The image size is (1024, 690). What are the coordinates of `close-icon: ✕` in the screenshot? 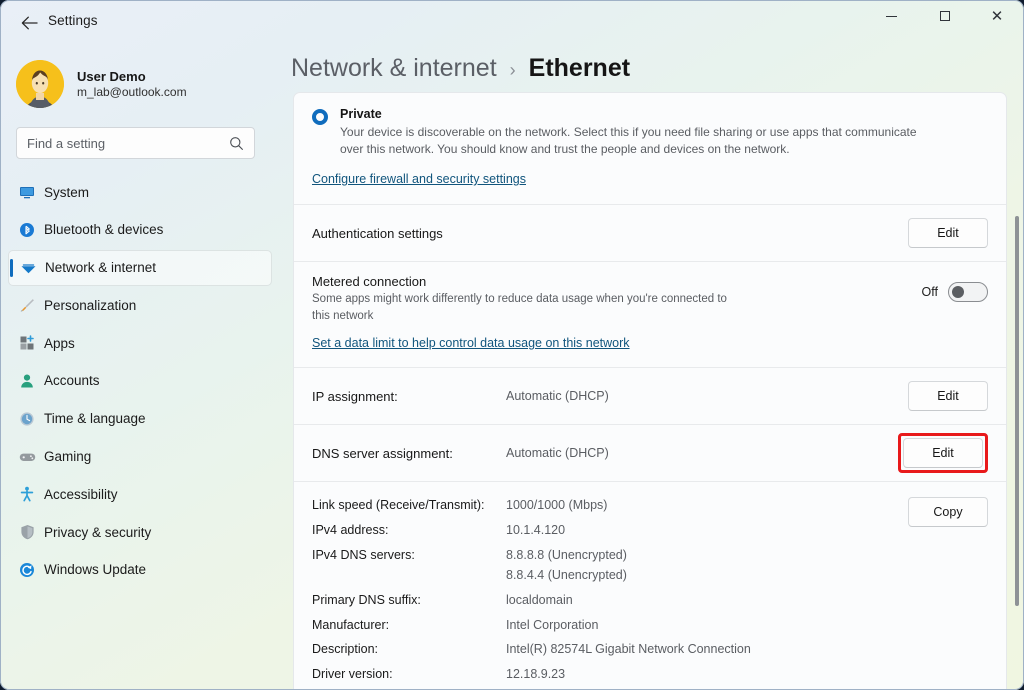 It's located at (997, 16).